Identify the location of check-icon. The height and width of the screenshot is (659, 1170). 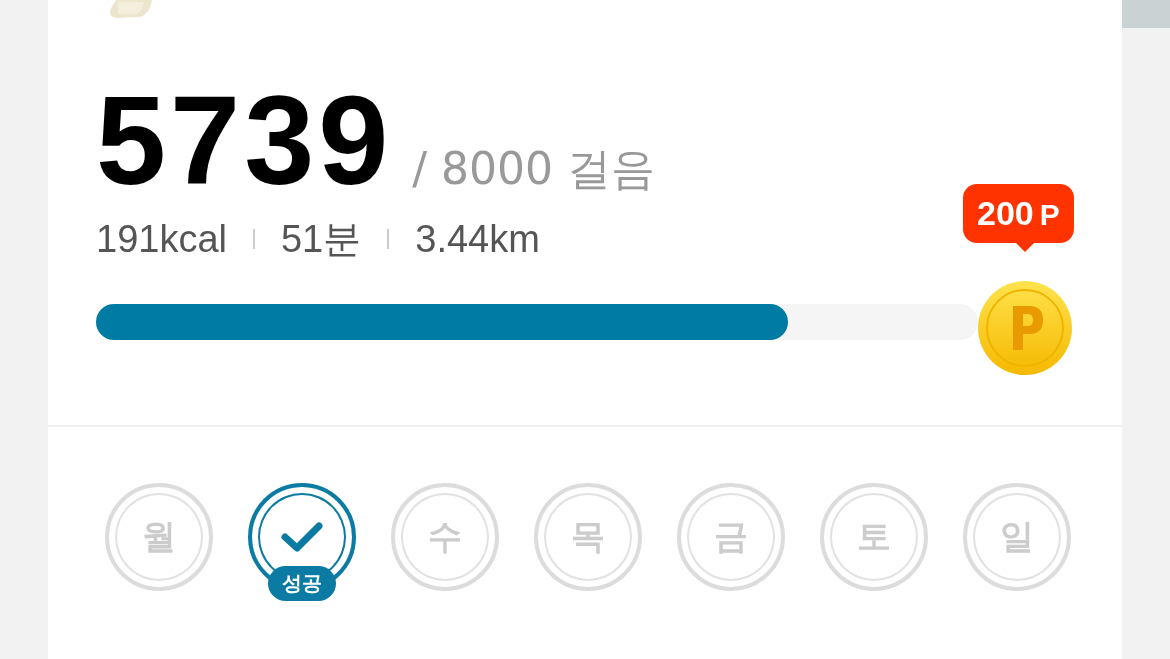
(302, 537).